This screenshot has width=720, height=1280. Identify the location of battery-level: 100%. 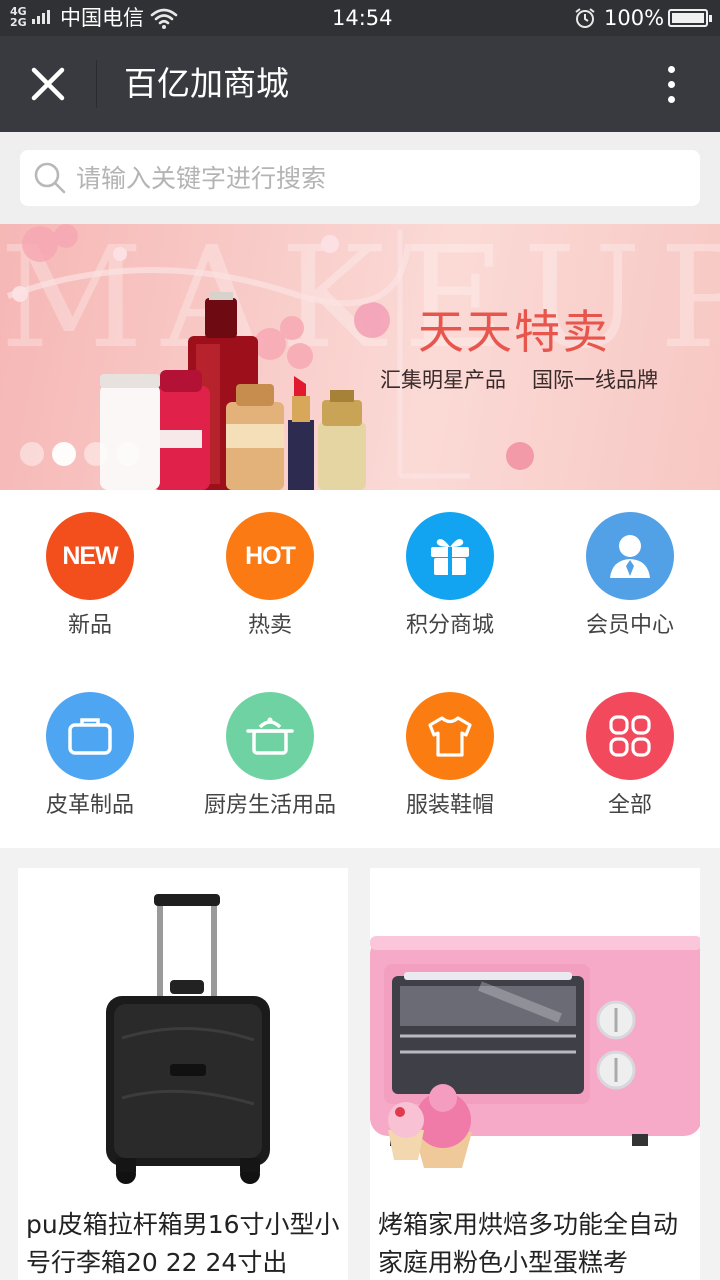
(634, 18).